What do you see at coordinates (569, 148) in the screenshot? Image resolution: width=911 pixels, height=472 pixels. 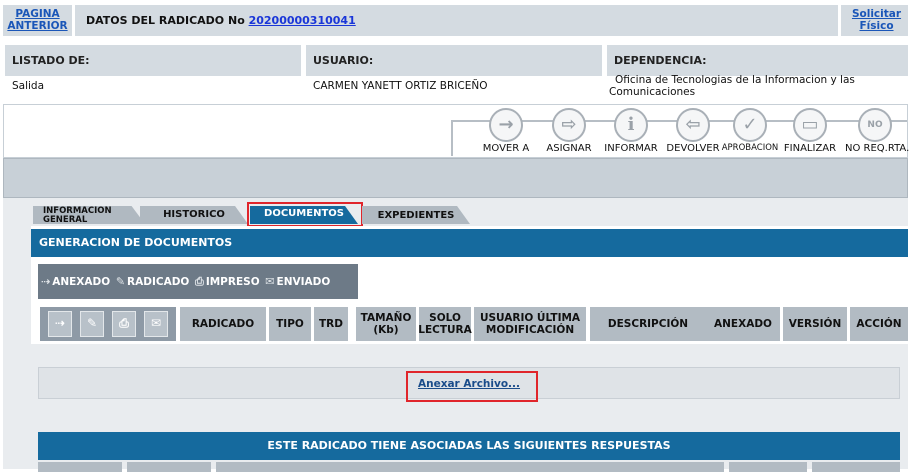 I see `assign-label: ASIGNAR` at bounding box center [569, 148].